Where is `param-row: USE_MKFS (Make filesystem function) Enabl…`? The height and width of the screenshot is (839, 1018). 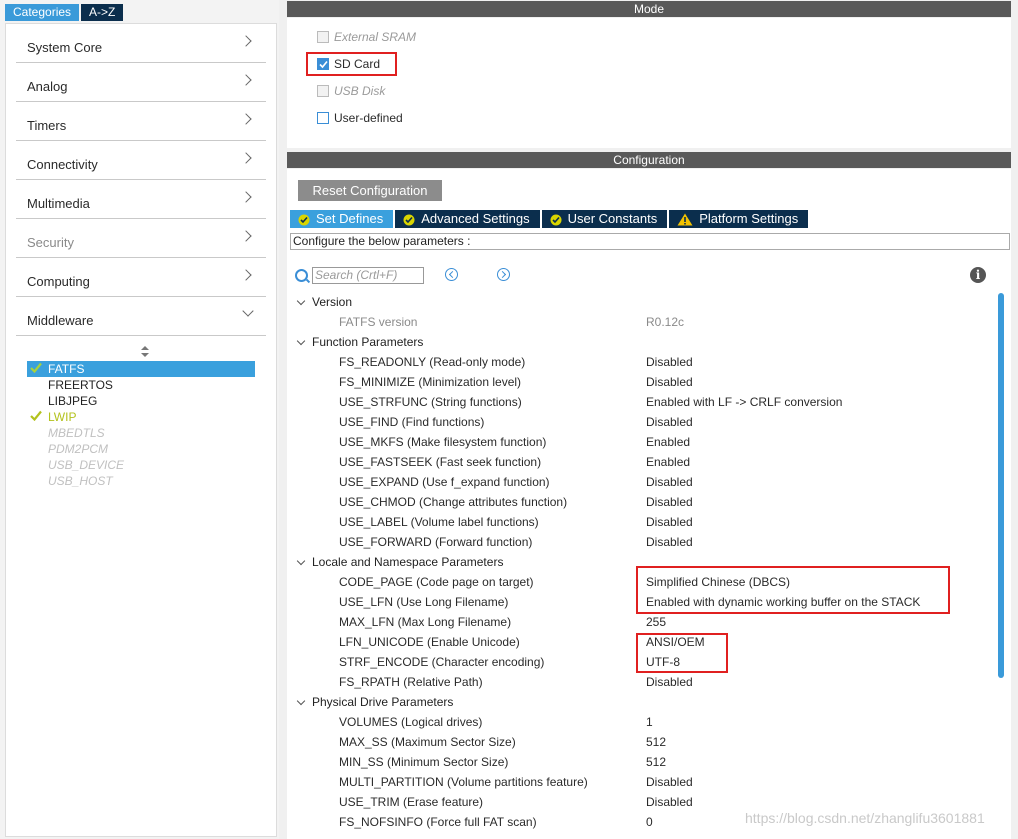 param-row: USE_MKFS (Make filesystem function) Enabl… is located at coordinates (637, 442).